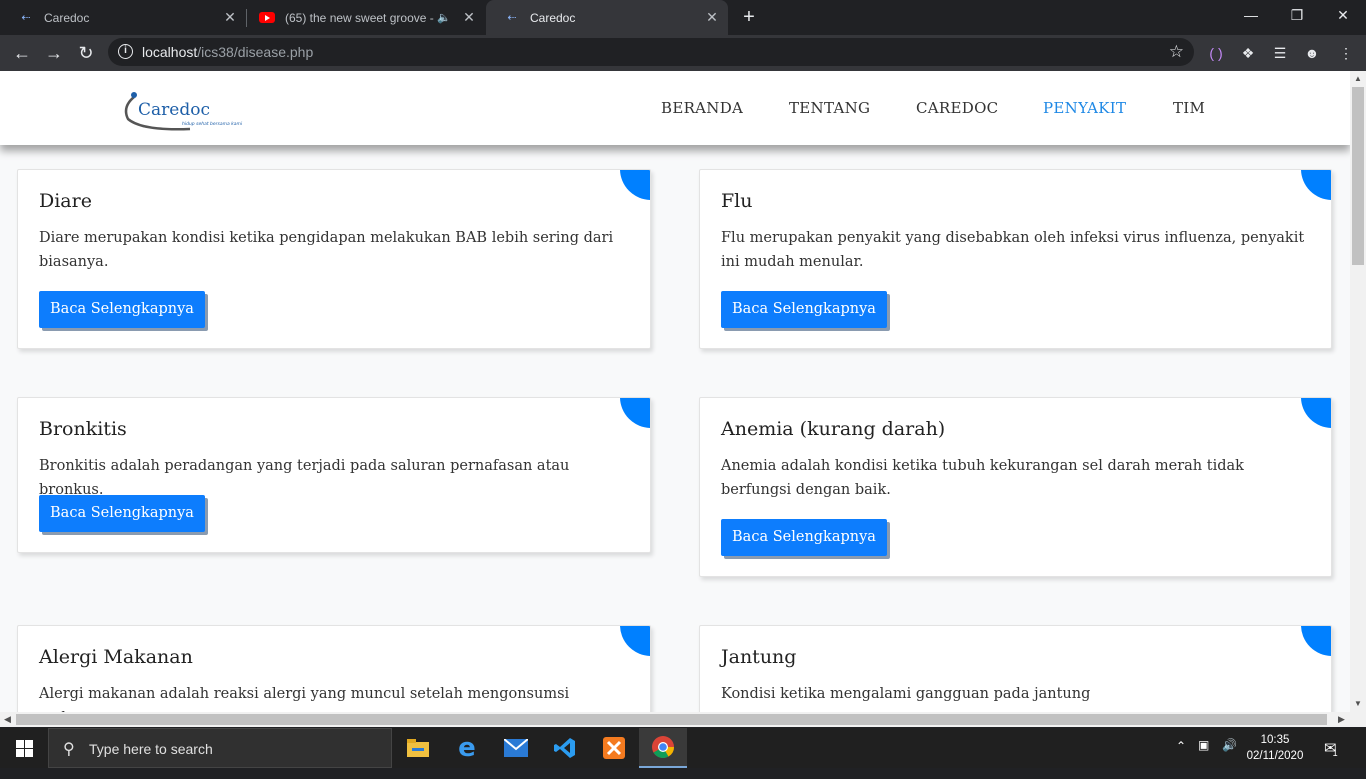  What do you see at coordinates (65, 201) in the screenshot?
I see `disease-title: Diare` at bounding box center [65, 201].